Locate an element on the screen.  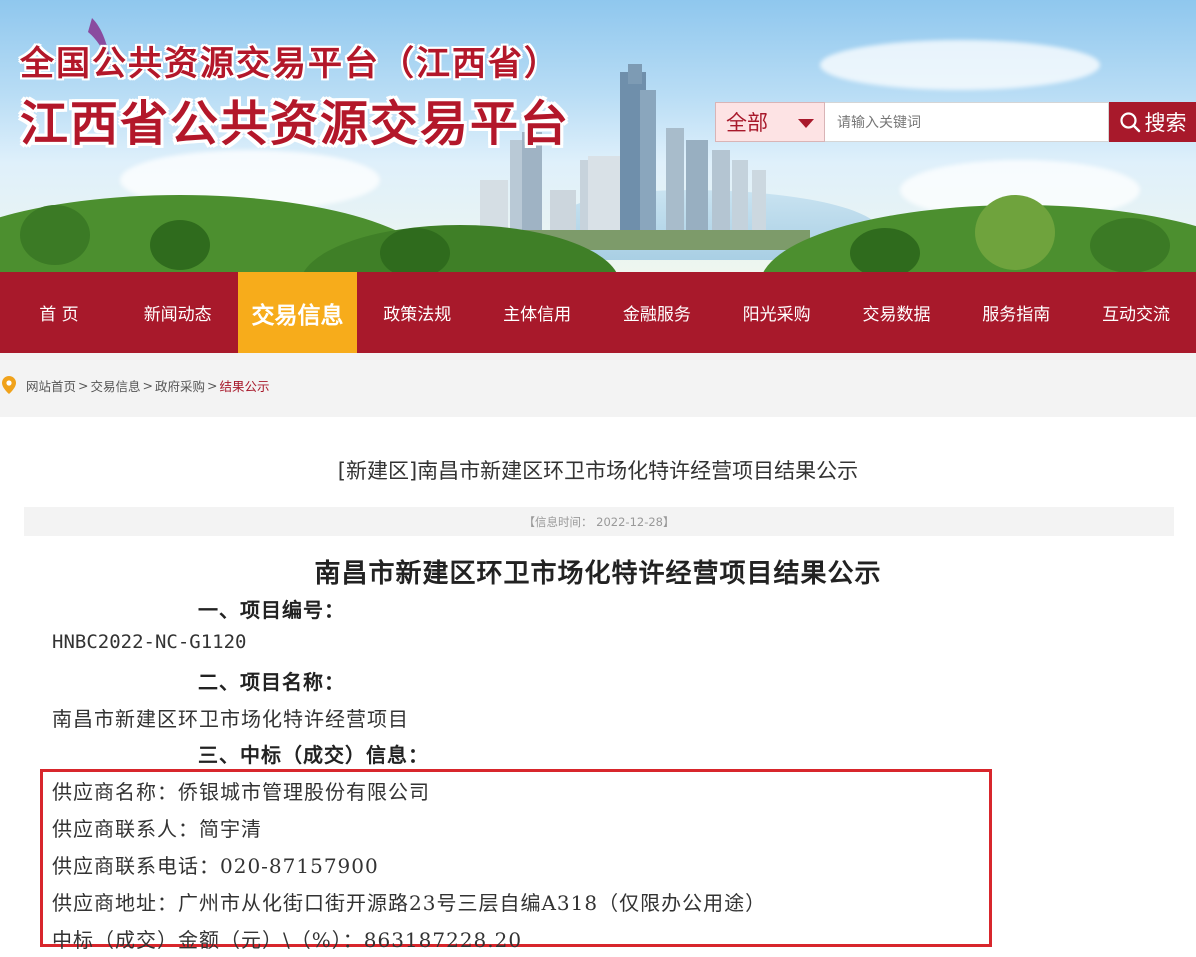
info-time-bar: 【信息时间： 2022-12-28】 is located at coordinates (599, 521).